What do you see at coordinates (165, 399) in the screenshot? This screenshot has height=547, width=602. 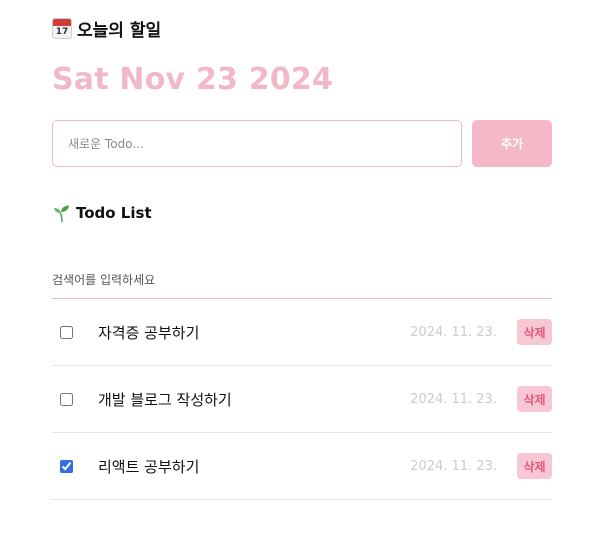 I see `todo-content: 개발 블로그 작성하기` at bounding box center [165, 399].